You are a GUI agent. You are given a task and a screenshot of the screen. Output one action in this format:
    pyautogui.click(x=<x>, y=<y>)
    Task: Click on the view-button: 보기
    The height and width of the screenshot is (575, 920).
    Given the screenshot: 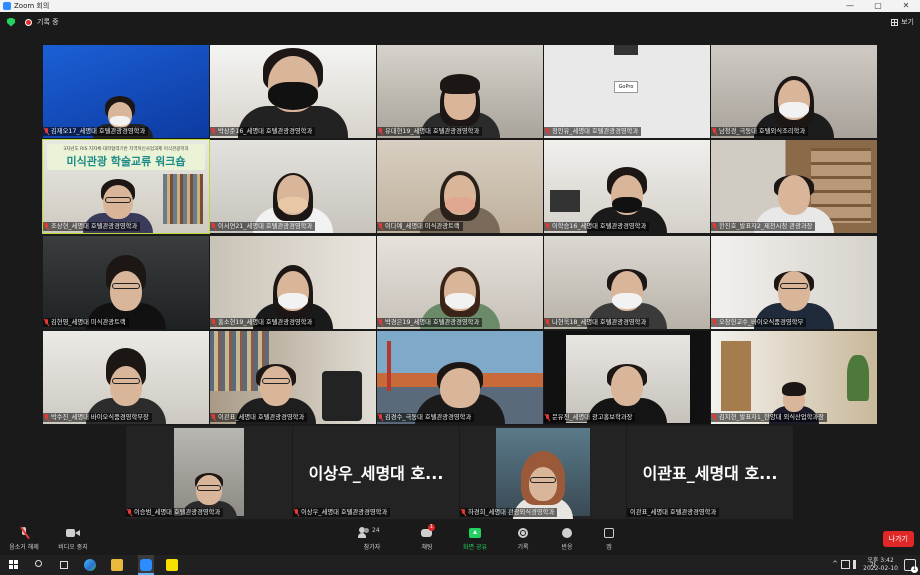 What is the action you would take?
    pyautogui.click(x=902, y=22)
    